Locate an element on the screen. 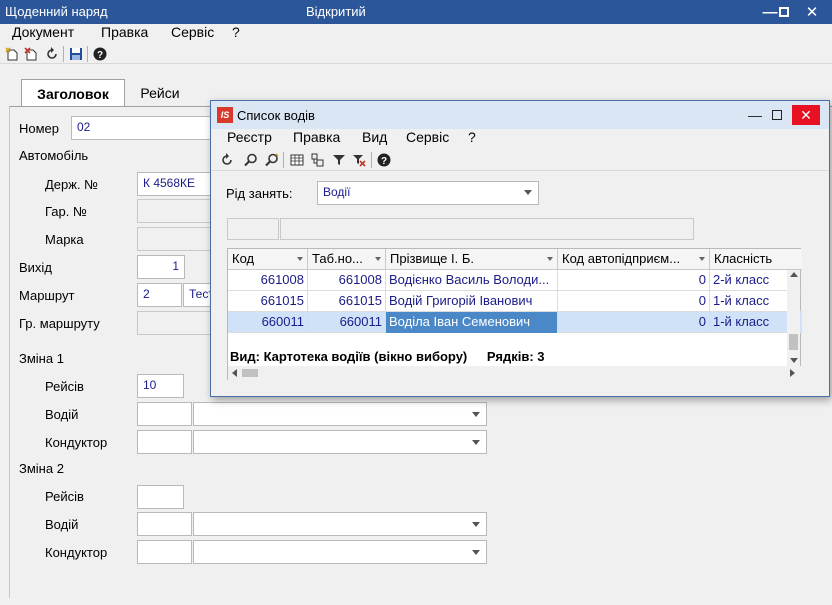 The width and height of the screenshot is (832, 605). shift2-conductor-select is located at coordinates (340, 552).